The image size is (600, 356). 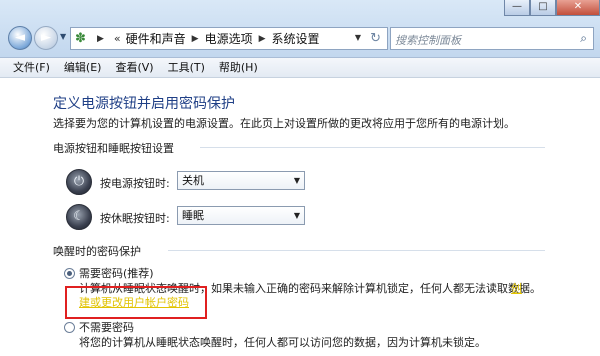 I want to click on crumb-power-options: 电源选项, so click(x=229, y=38).